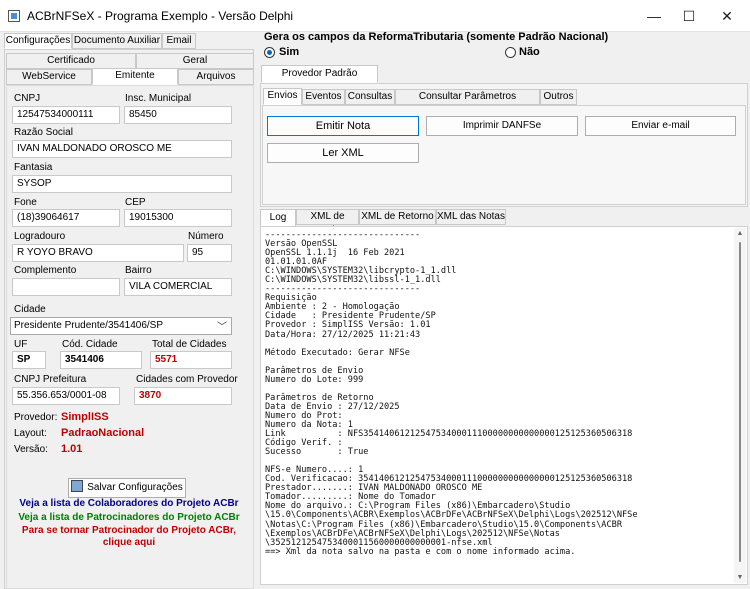 The height and width of the screenshot is (589, 750). What do you see at coordinates (158, 98) in the screenshot?
I see `insc-municipal-label: Insc. Municipal` at bounding box center [158, 98].